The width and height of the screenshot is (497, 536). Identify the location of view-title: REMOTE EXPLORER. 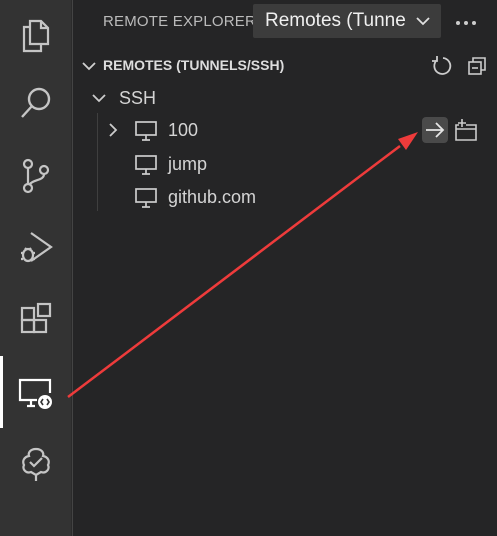
(180, 21).